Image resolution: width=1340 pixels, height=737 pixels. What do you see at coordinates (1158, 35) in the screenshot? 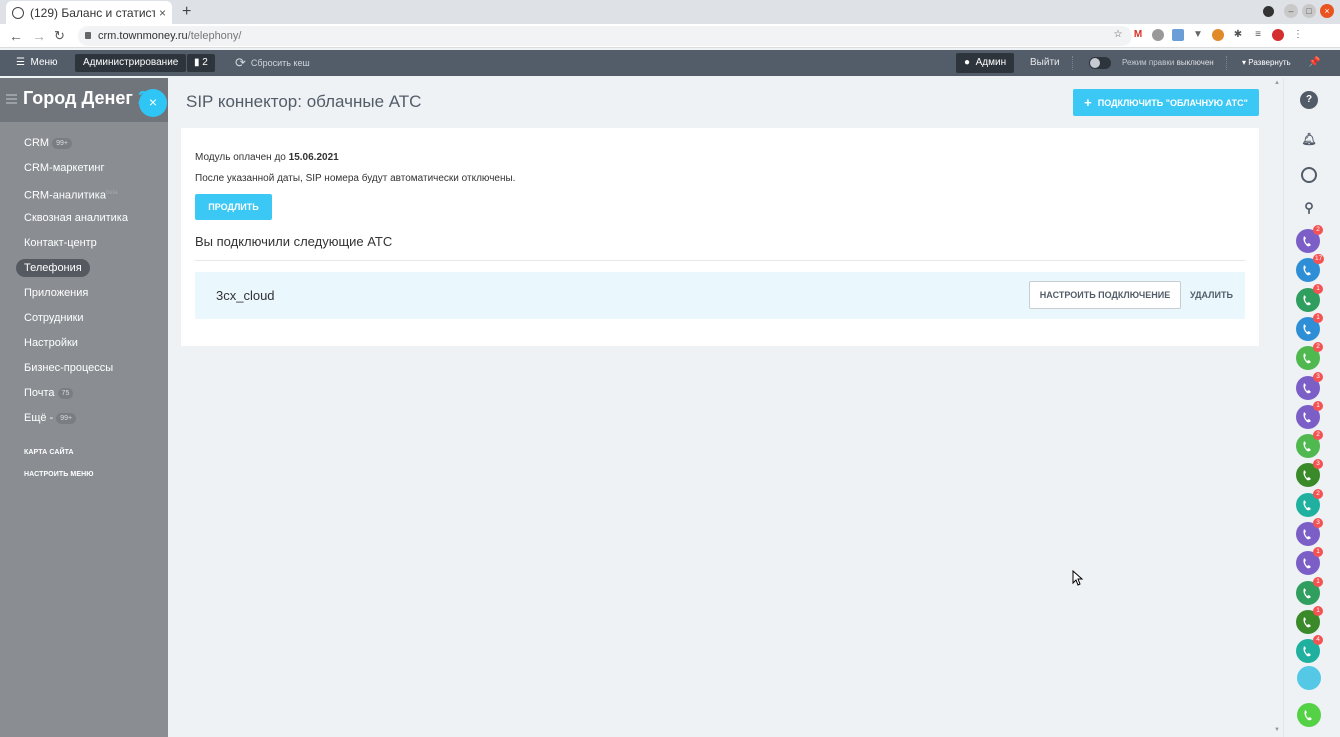
I see `extension-circle-icon` at bounding box center [1158, 35].